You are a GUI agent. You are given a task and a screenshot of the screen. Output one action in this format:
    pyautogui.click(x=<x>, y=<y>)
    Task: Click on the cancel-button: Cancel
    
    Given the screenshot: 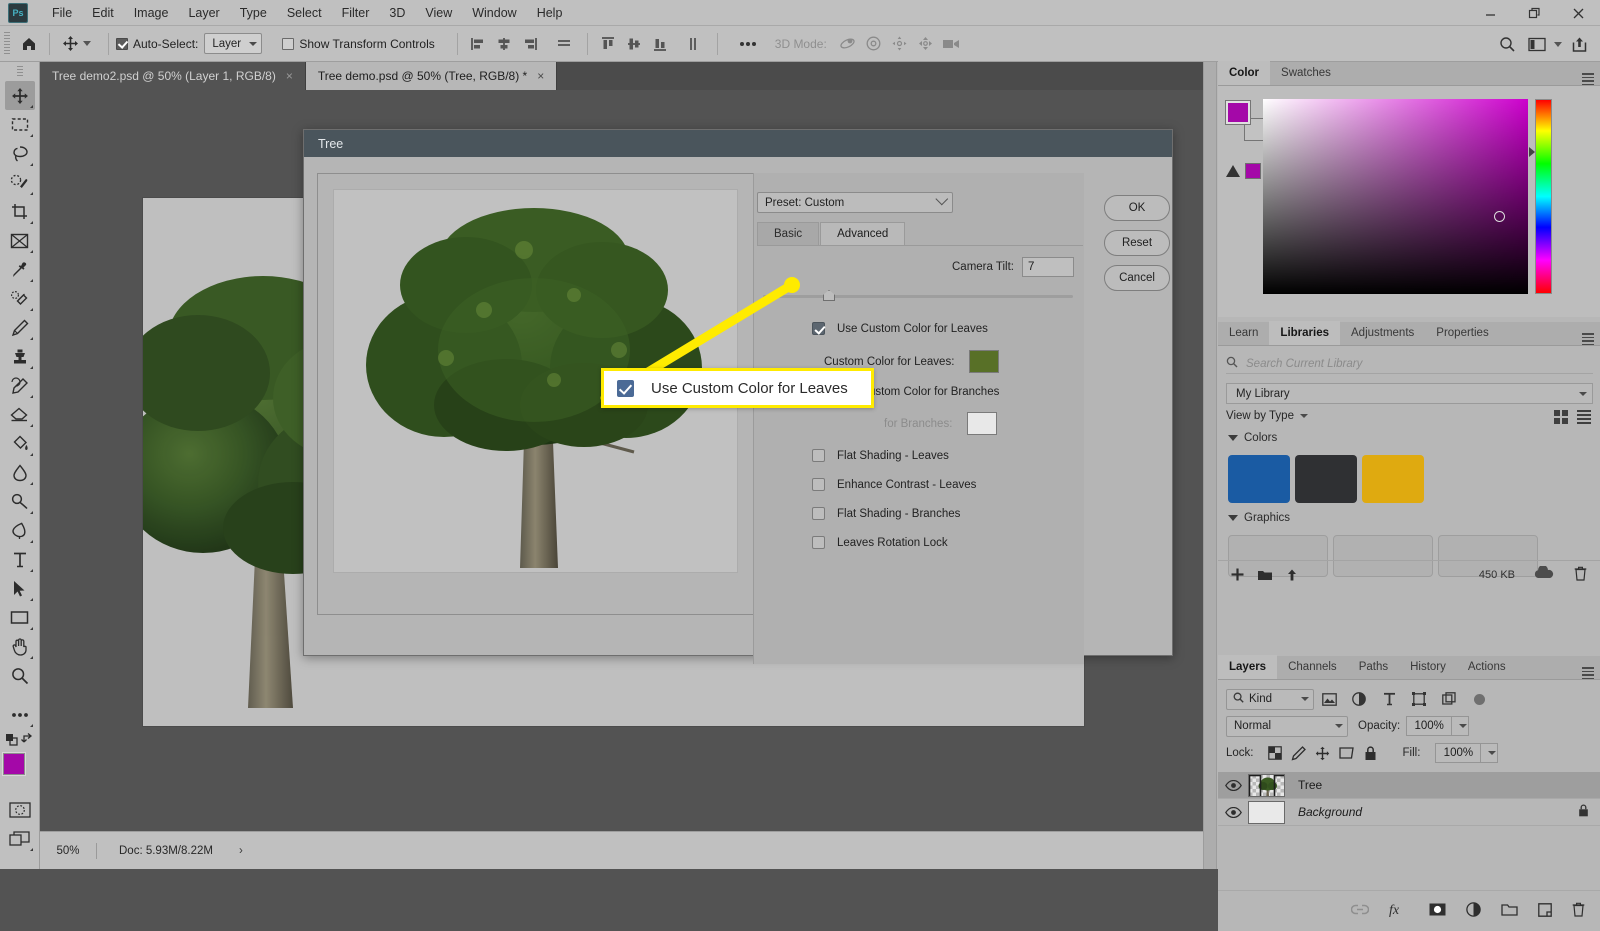 What is the action you would take?
    pyautogui.click(x=1137, y=278)
    